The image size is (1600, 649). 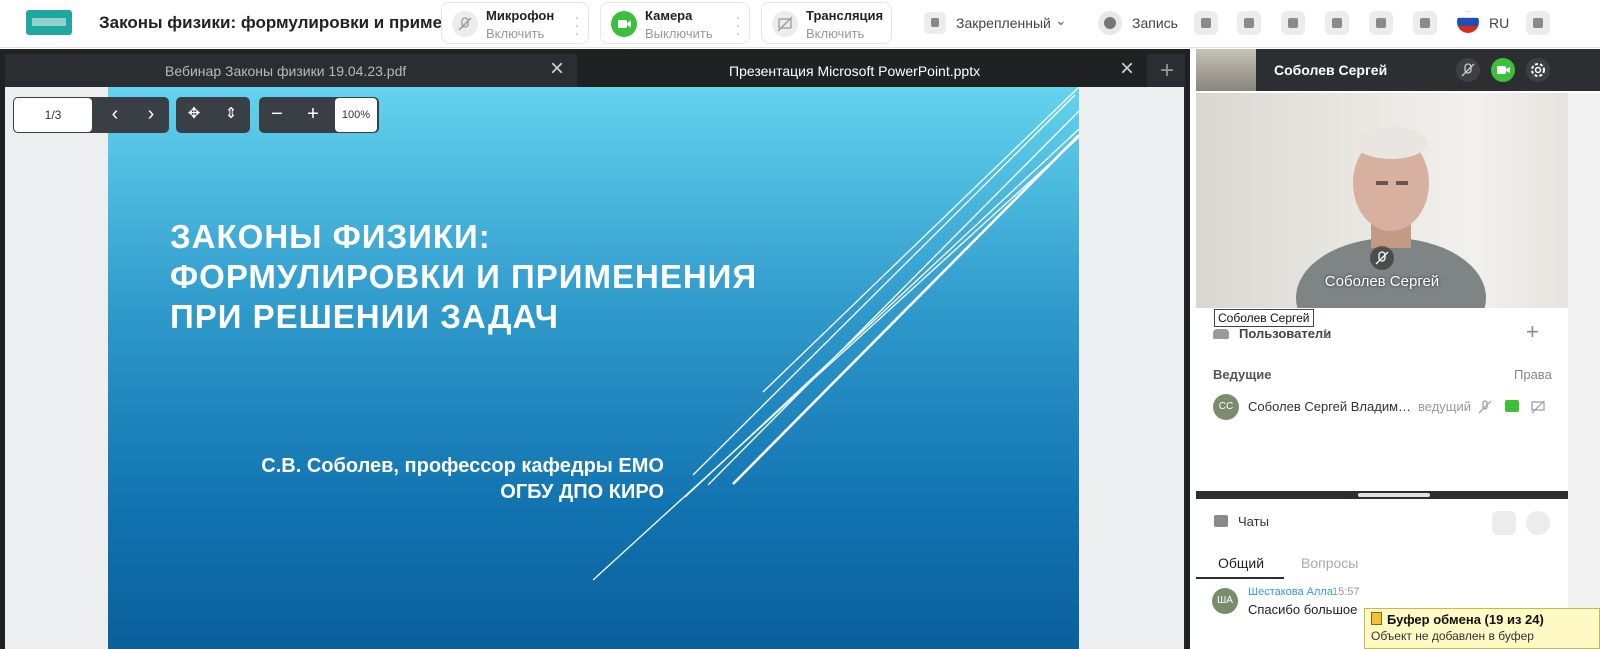 I want to click on speaker-thumbnail, so click(x=1226, y=70).